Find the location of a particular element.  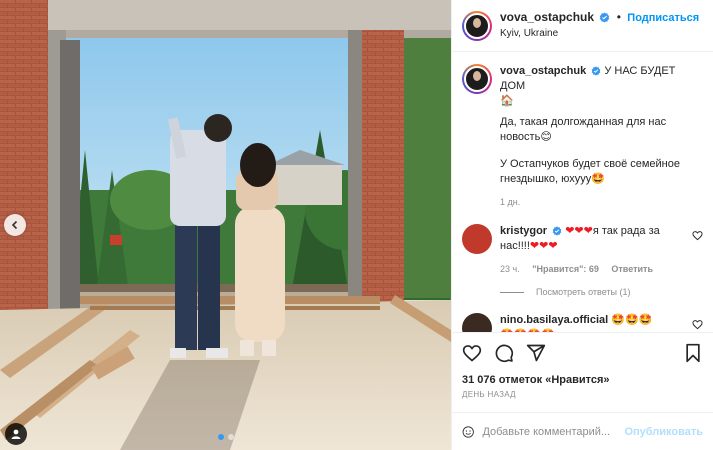

caption-paragraph-1: Да, такая долгожданная для нас новость😊 is located at coordinates (601, 130).